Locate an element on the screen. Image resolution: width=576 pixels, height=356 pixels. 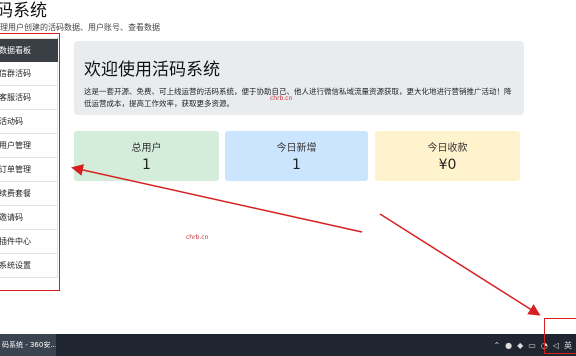
chevron-up-icon: ⌃ is located at coordinates (496, 345).